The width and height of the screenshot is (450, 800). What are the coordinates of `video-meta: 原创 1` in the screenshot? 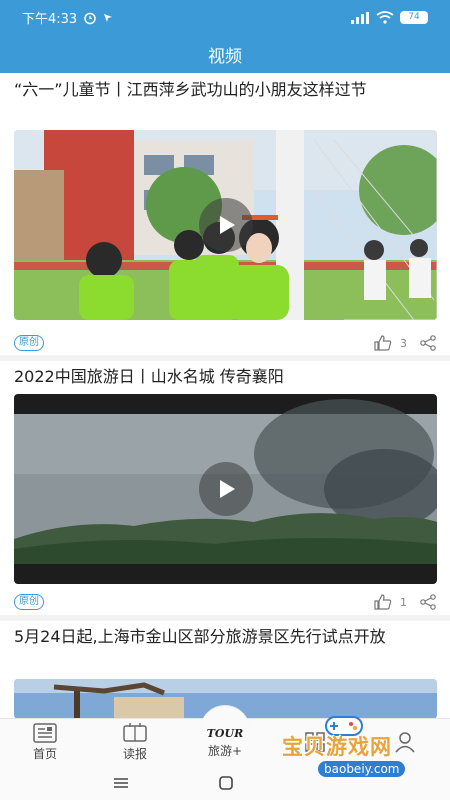 It's located at (225, 602).